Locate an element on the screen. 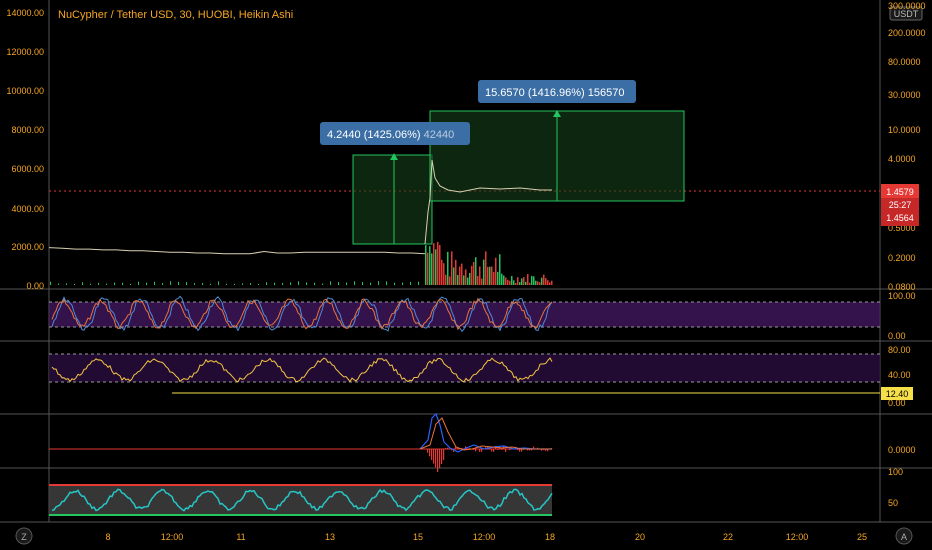 The width and height of the screenshot is (932, 550). x-axis-tick: 22 is located at coordinates (728, 537).